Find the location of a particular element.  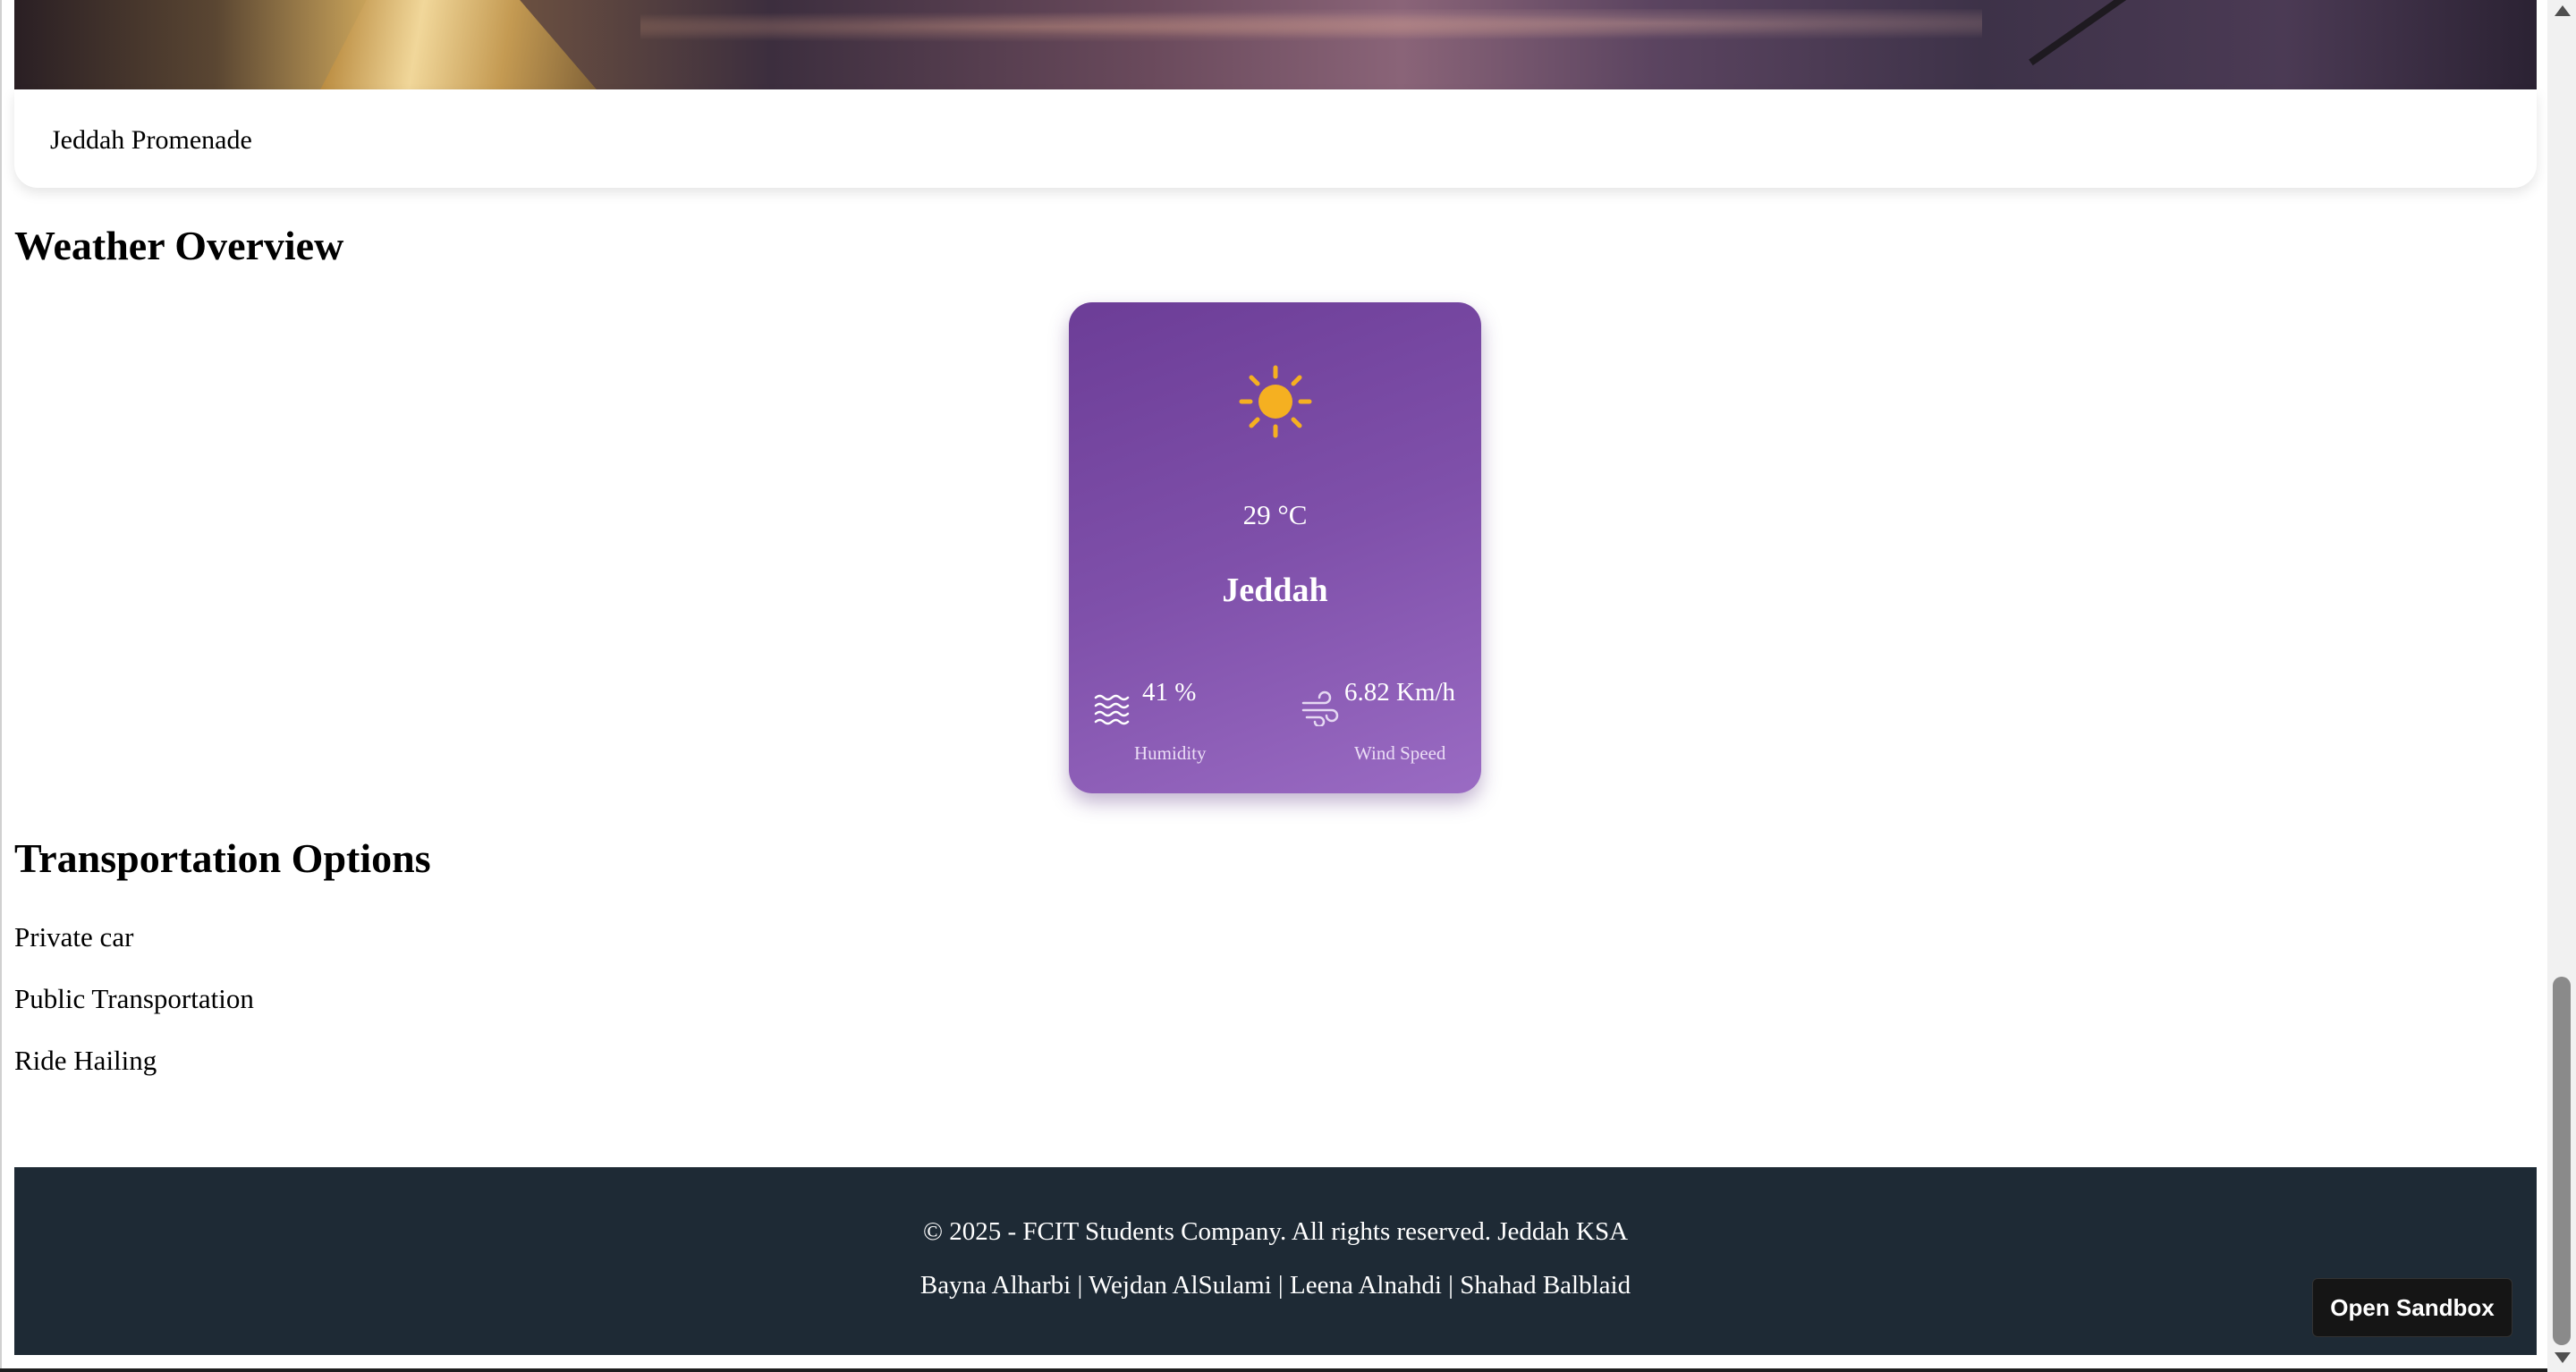

attraction-card: Jeddah Promenade is located at coordinates (1275, 138).